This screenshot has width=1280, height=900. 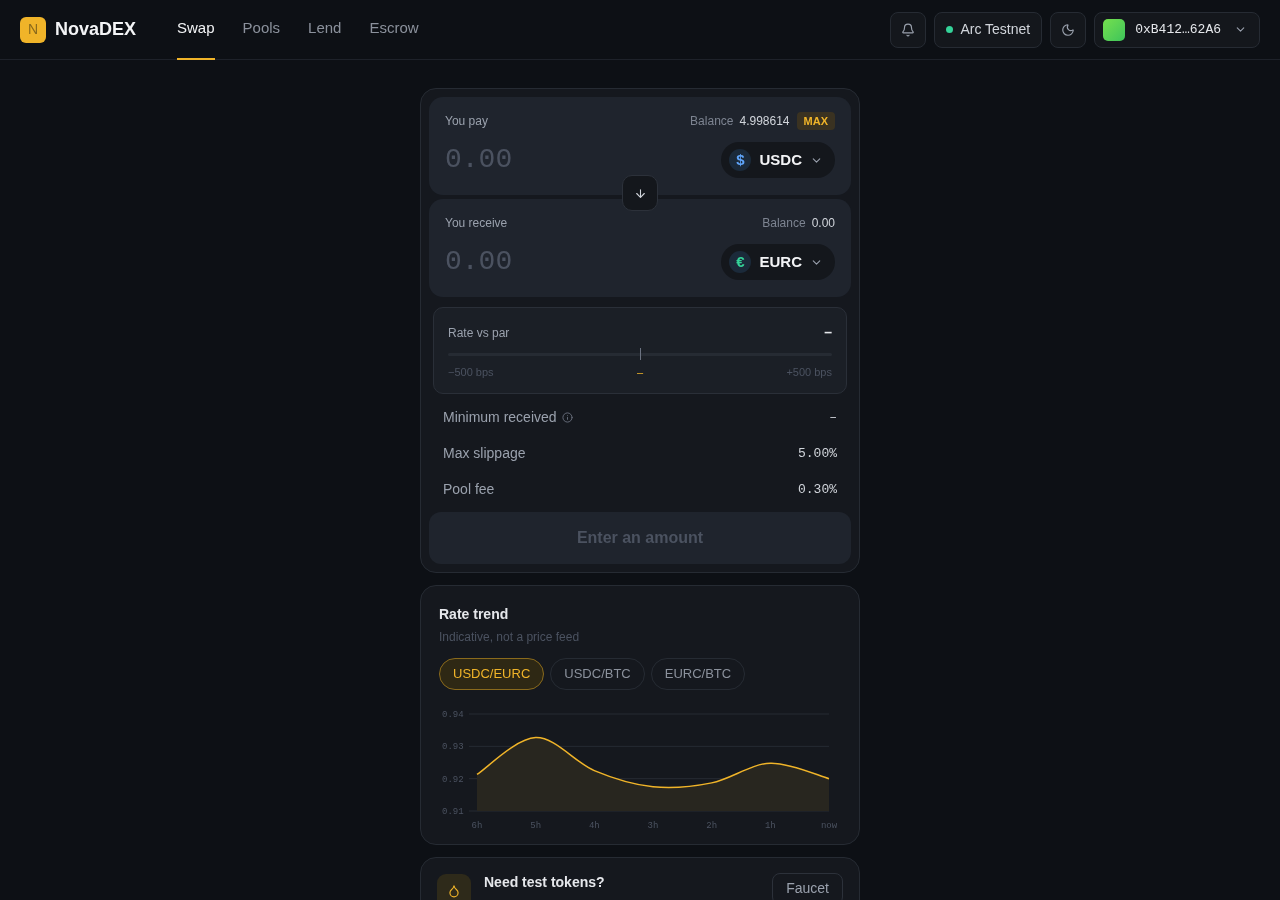 I want to click on wallet-button: 0xB412…62A6, so click(x=1177, y=29).